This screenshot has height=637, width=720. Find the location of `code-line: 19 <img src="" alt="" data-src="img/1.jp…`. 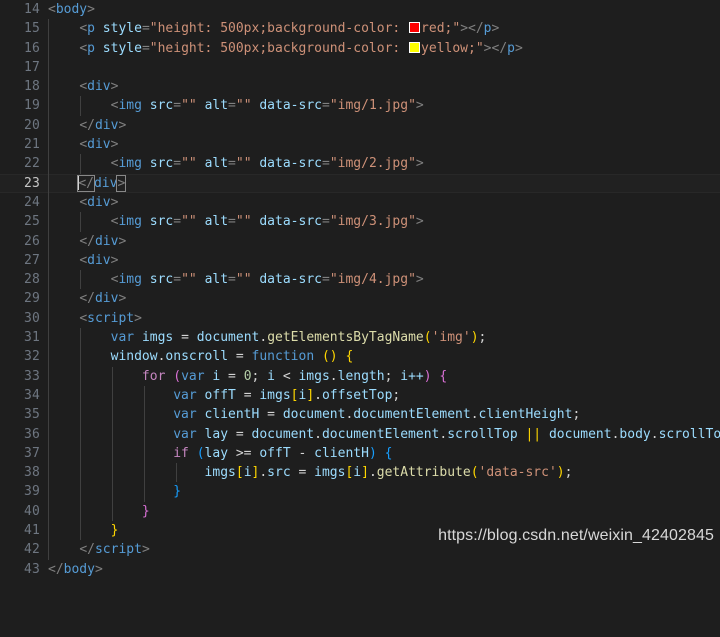

code-line: 19 <img src="" alt="" data-src="img/1.jp… is located at coordinates (360, 106).